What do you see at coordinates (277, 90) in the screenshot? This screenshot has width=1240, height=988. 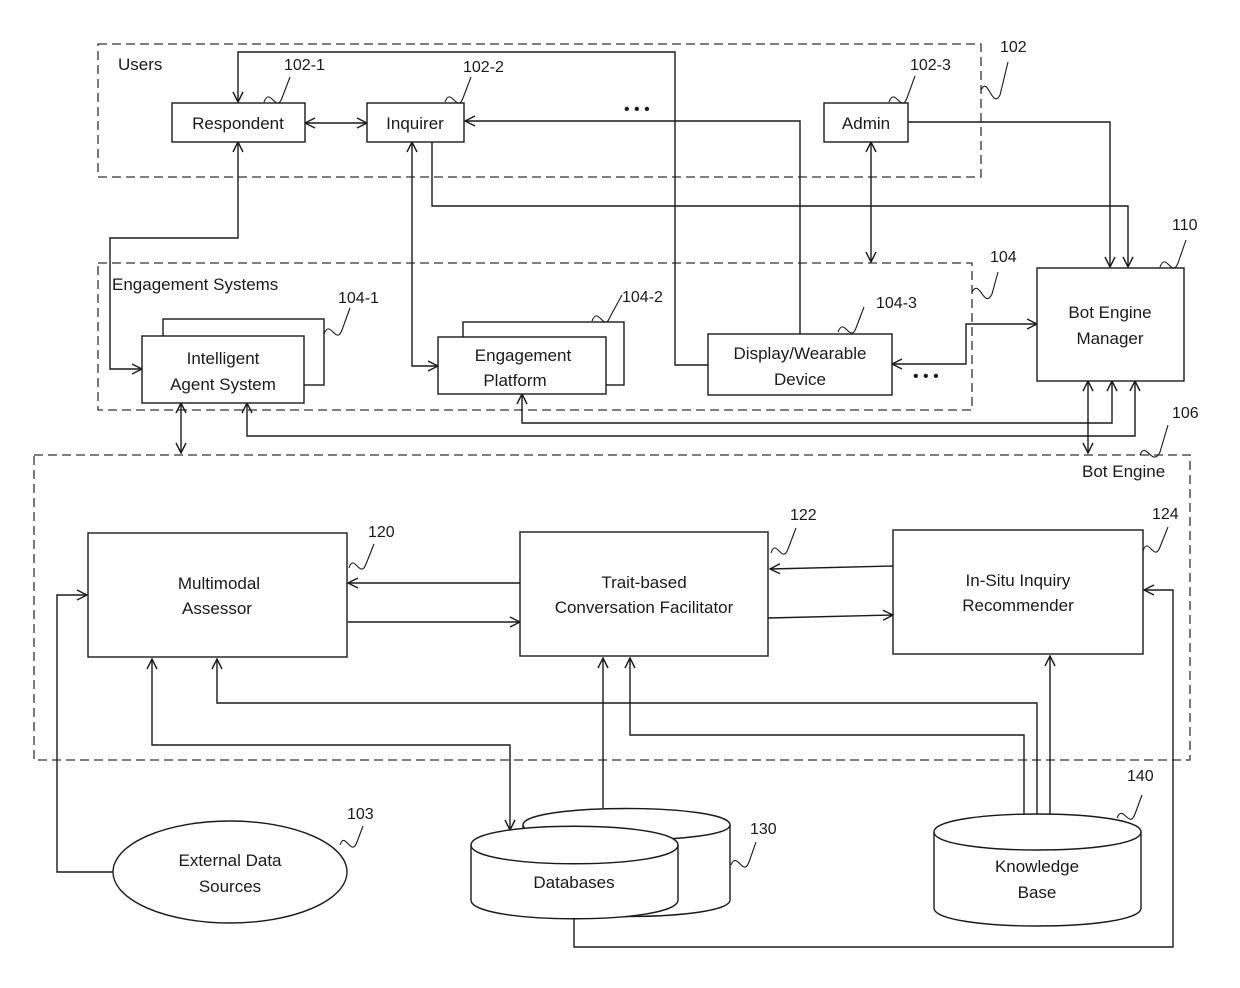 I see `respondent-ref-leader` at bounding box center [277, 90].